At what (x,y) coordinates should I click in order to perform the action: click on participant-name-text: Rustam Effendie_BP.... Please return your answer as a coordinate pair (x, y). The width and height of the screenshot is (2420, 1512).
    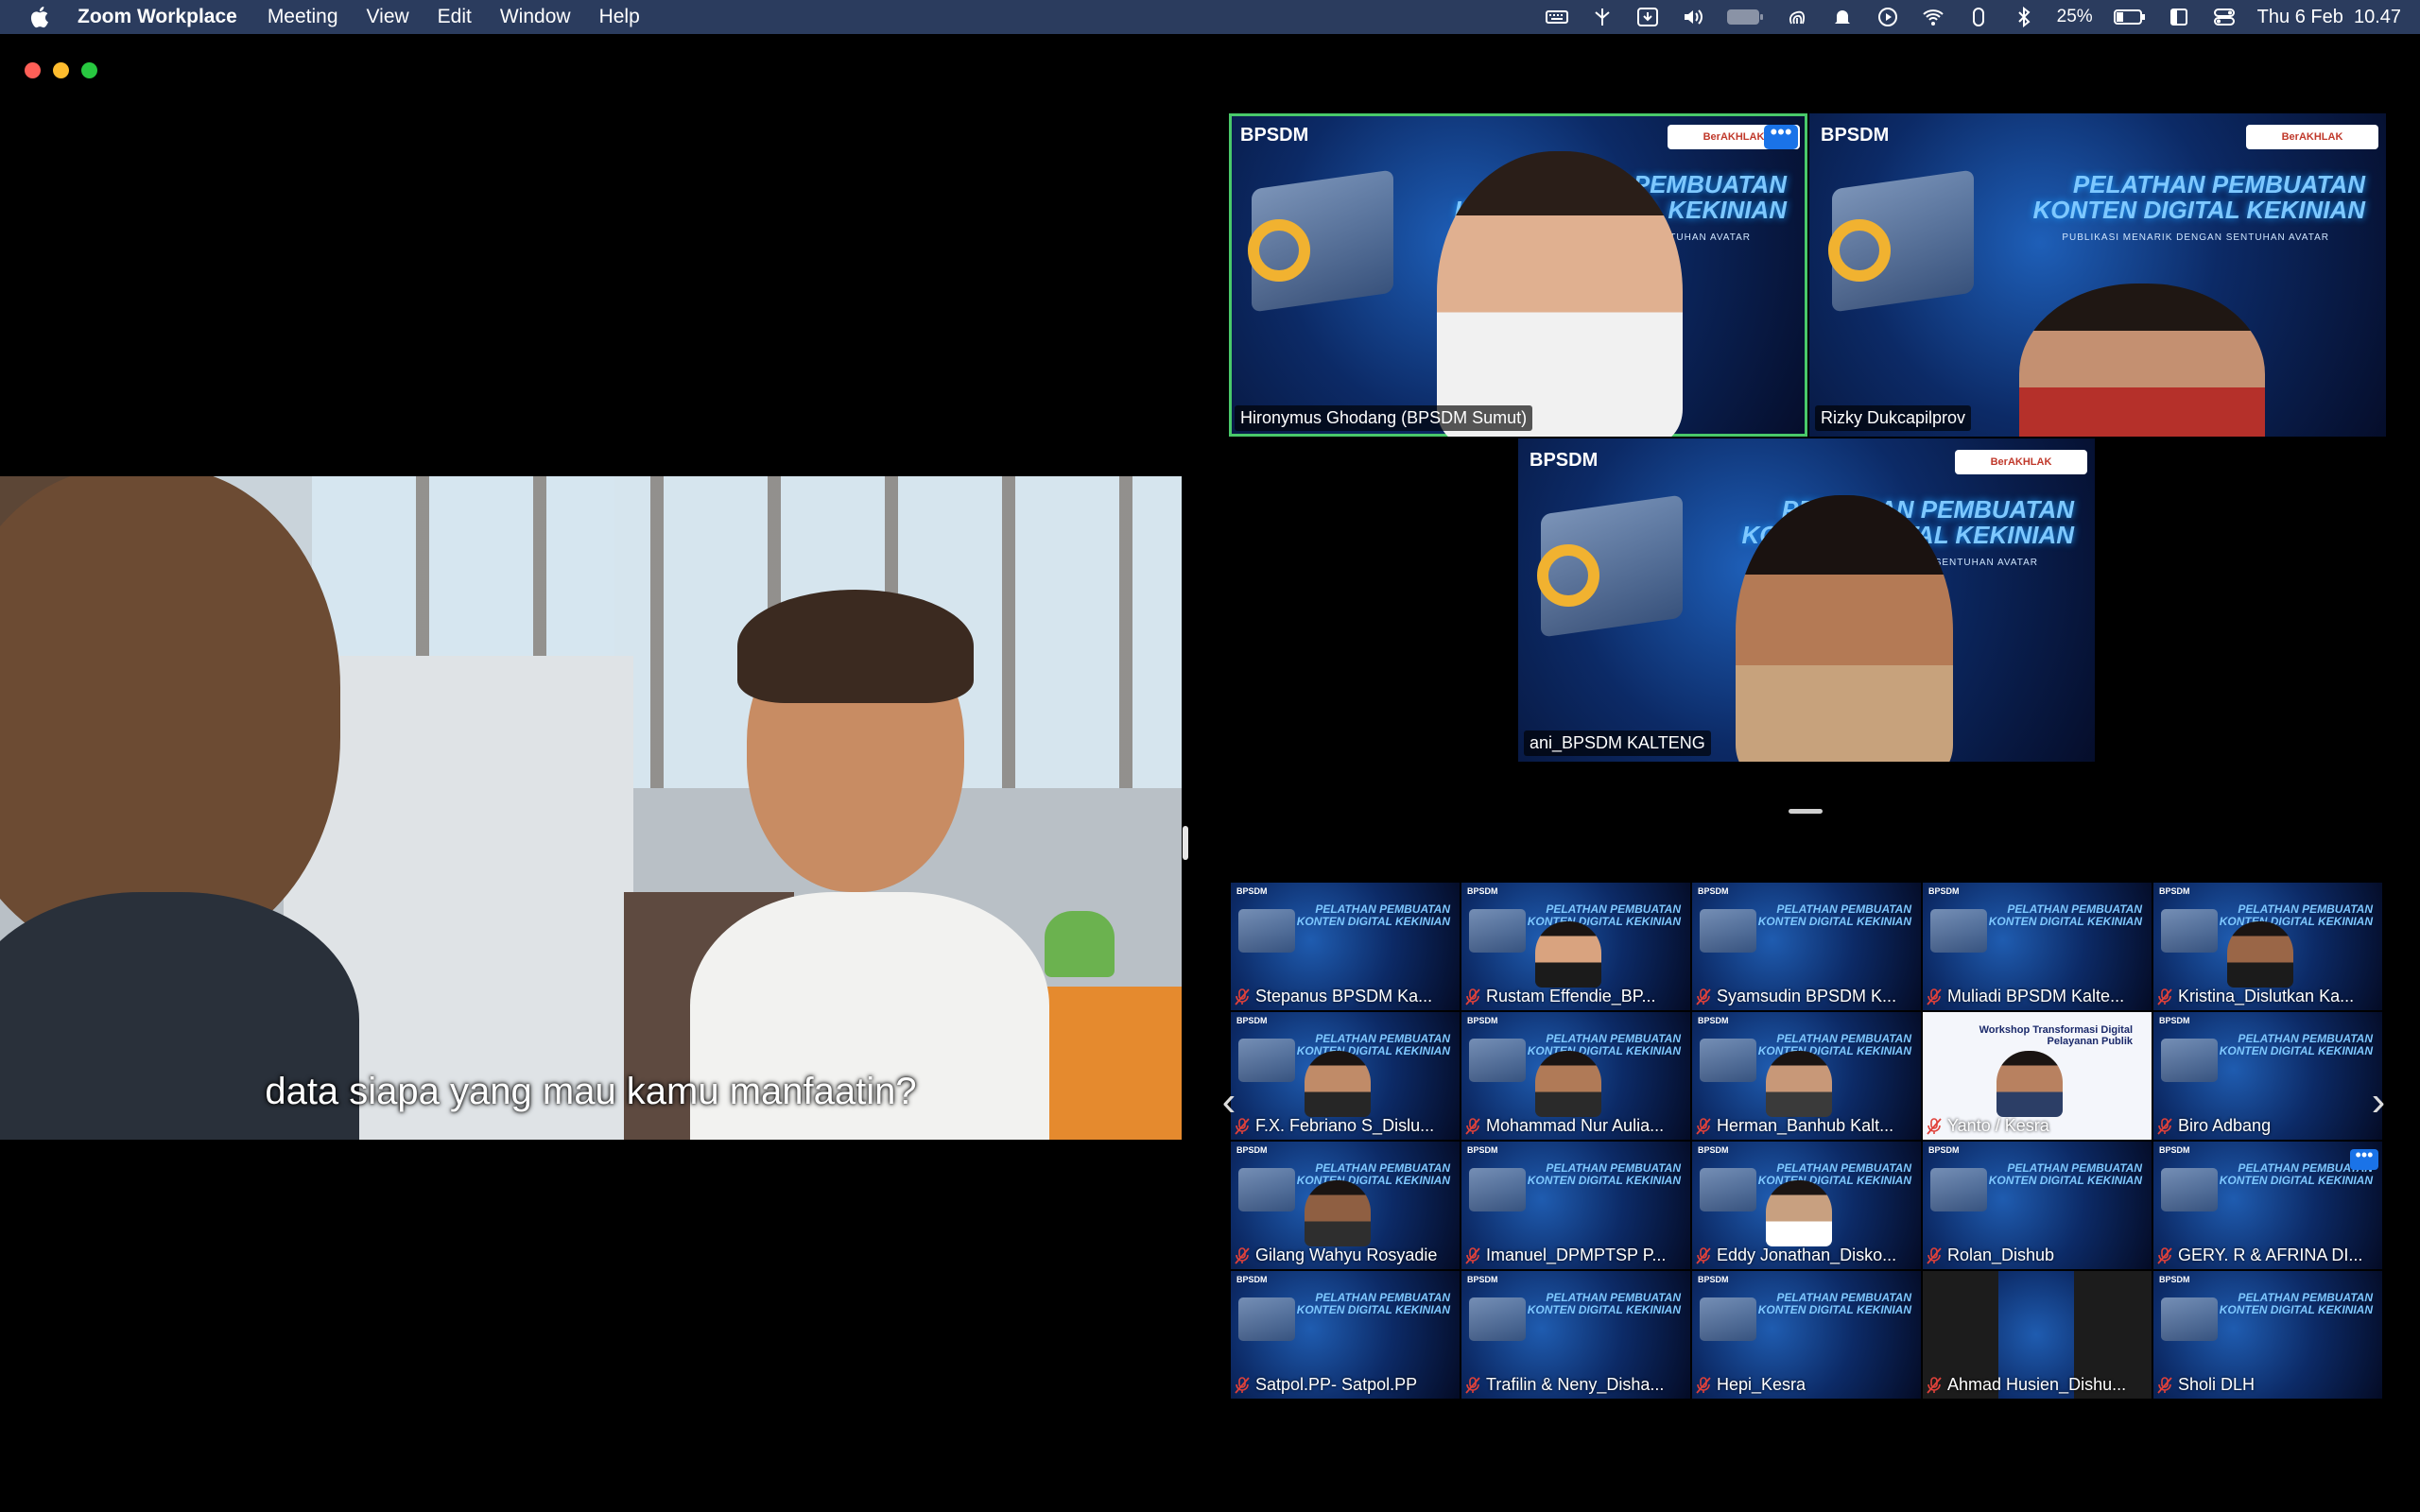
    Looking at the image, I should click on (1571, 996).